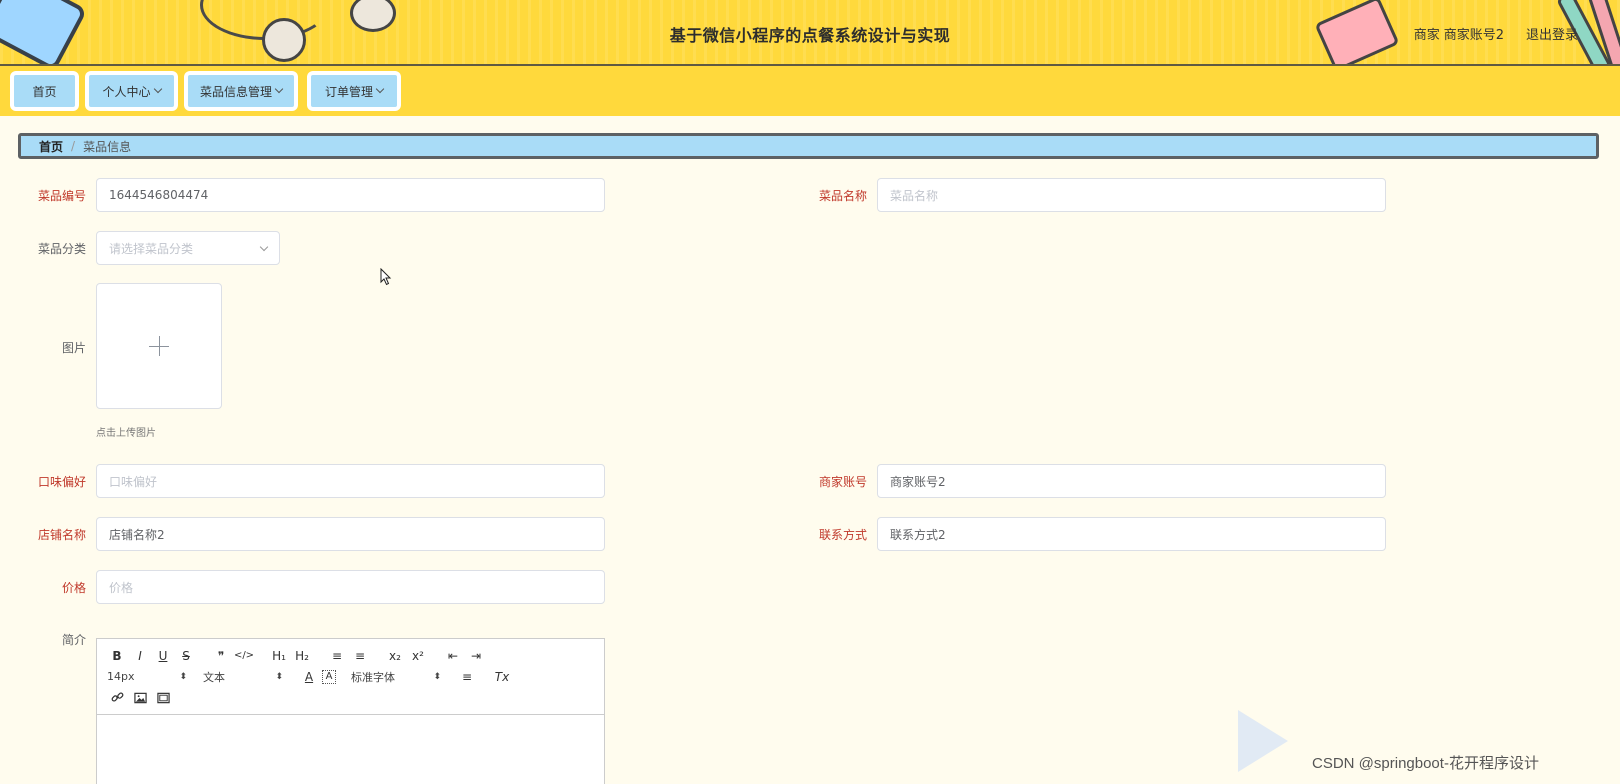  I want to click on app-header: 基于微信小程序的点餐系统设计与实现 商家 商家账号2 退出登录, so click(810, 33).